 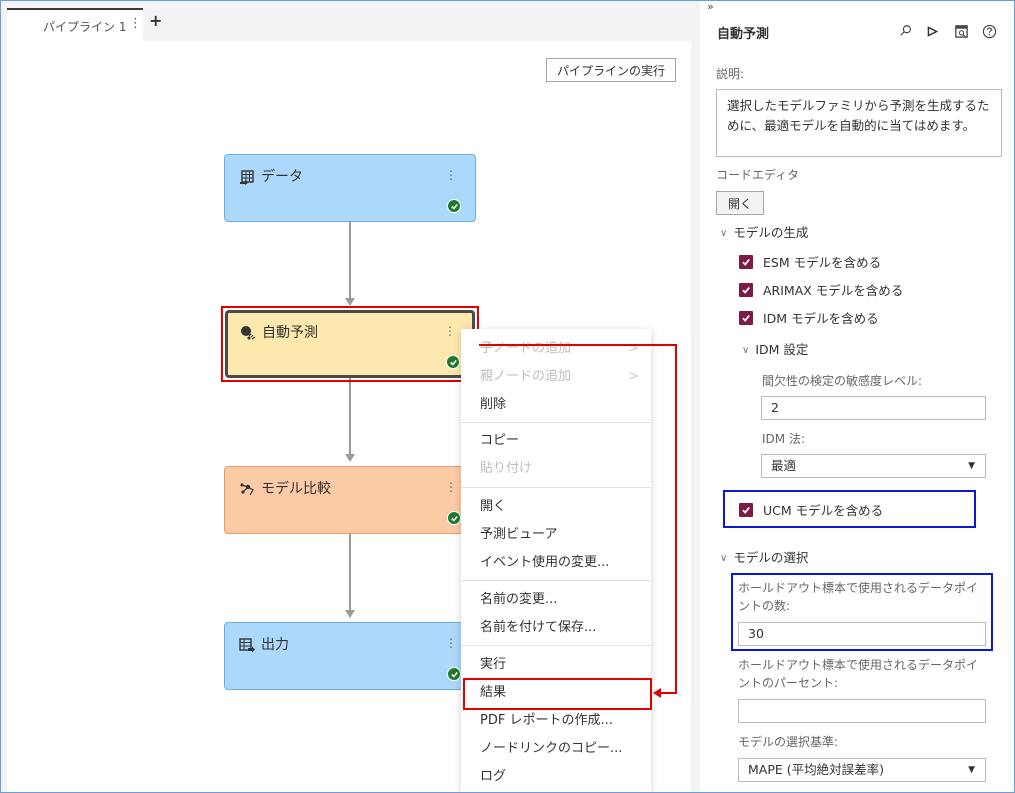 I want to click on add-tab-icon: +, so click(x=155, y=21).